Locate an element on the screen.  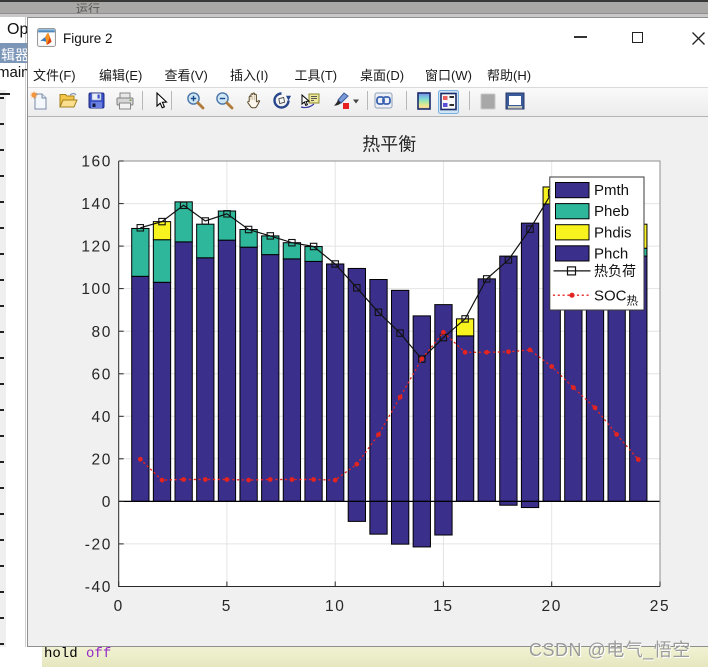
svg-text: Pmth is located at coordinates (611, 190).